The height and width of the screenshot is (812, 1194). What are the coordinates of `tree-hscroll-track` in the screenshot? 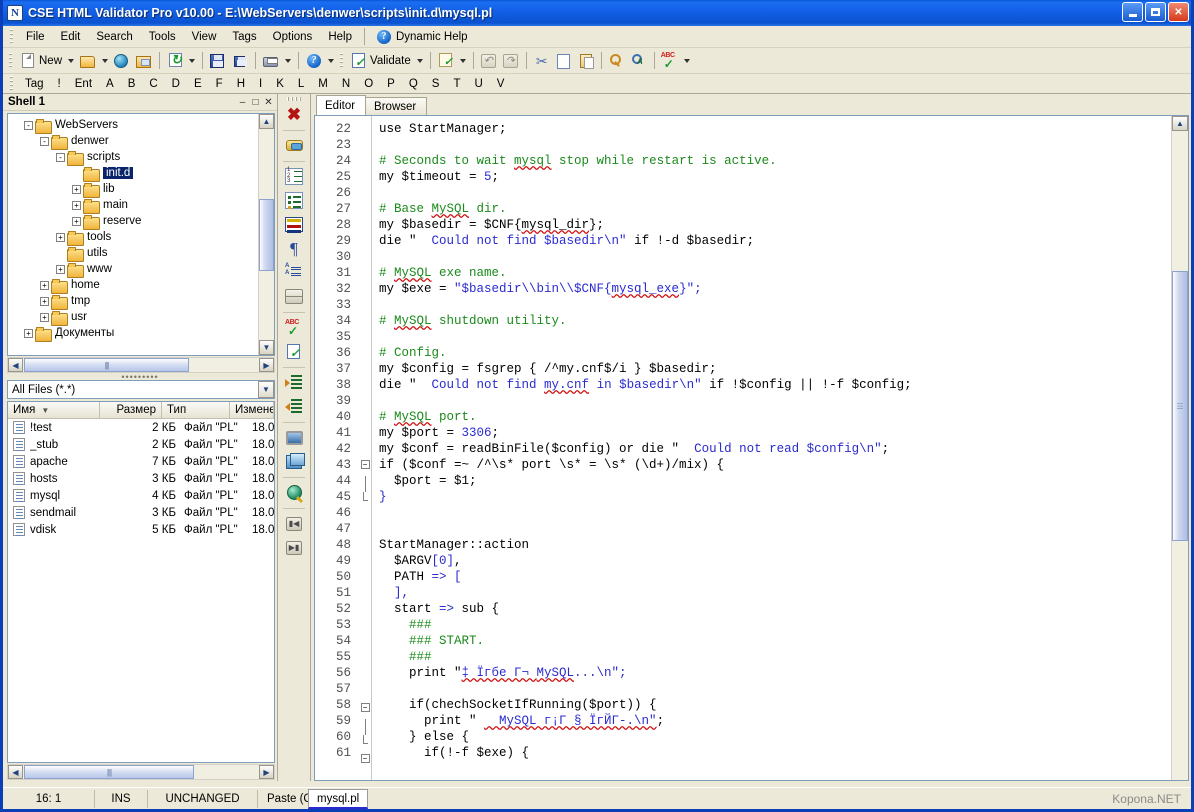 It's located at (224, 365).